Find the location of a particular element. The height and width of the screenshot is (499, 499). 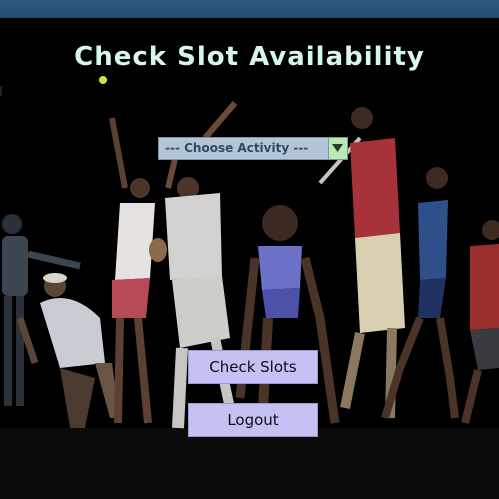

triangle-down-icon is located at coordinates (337, 148).